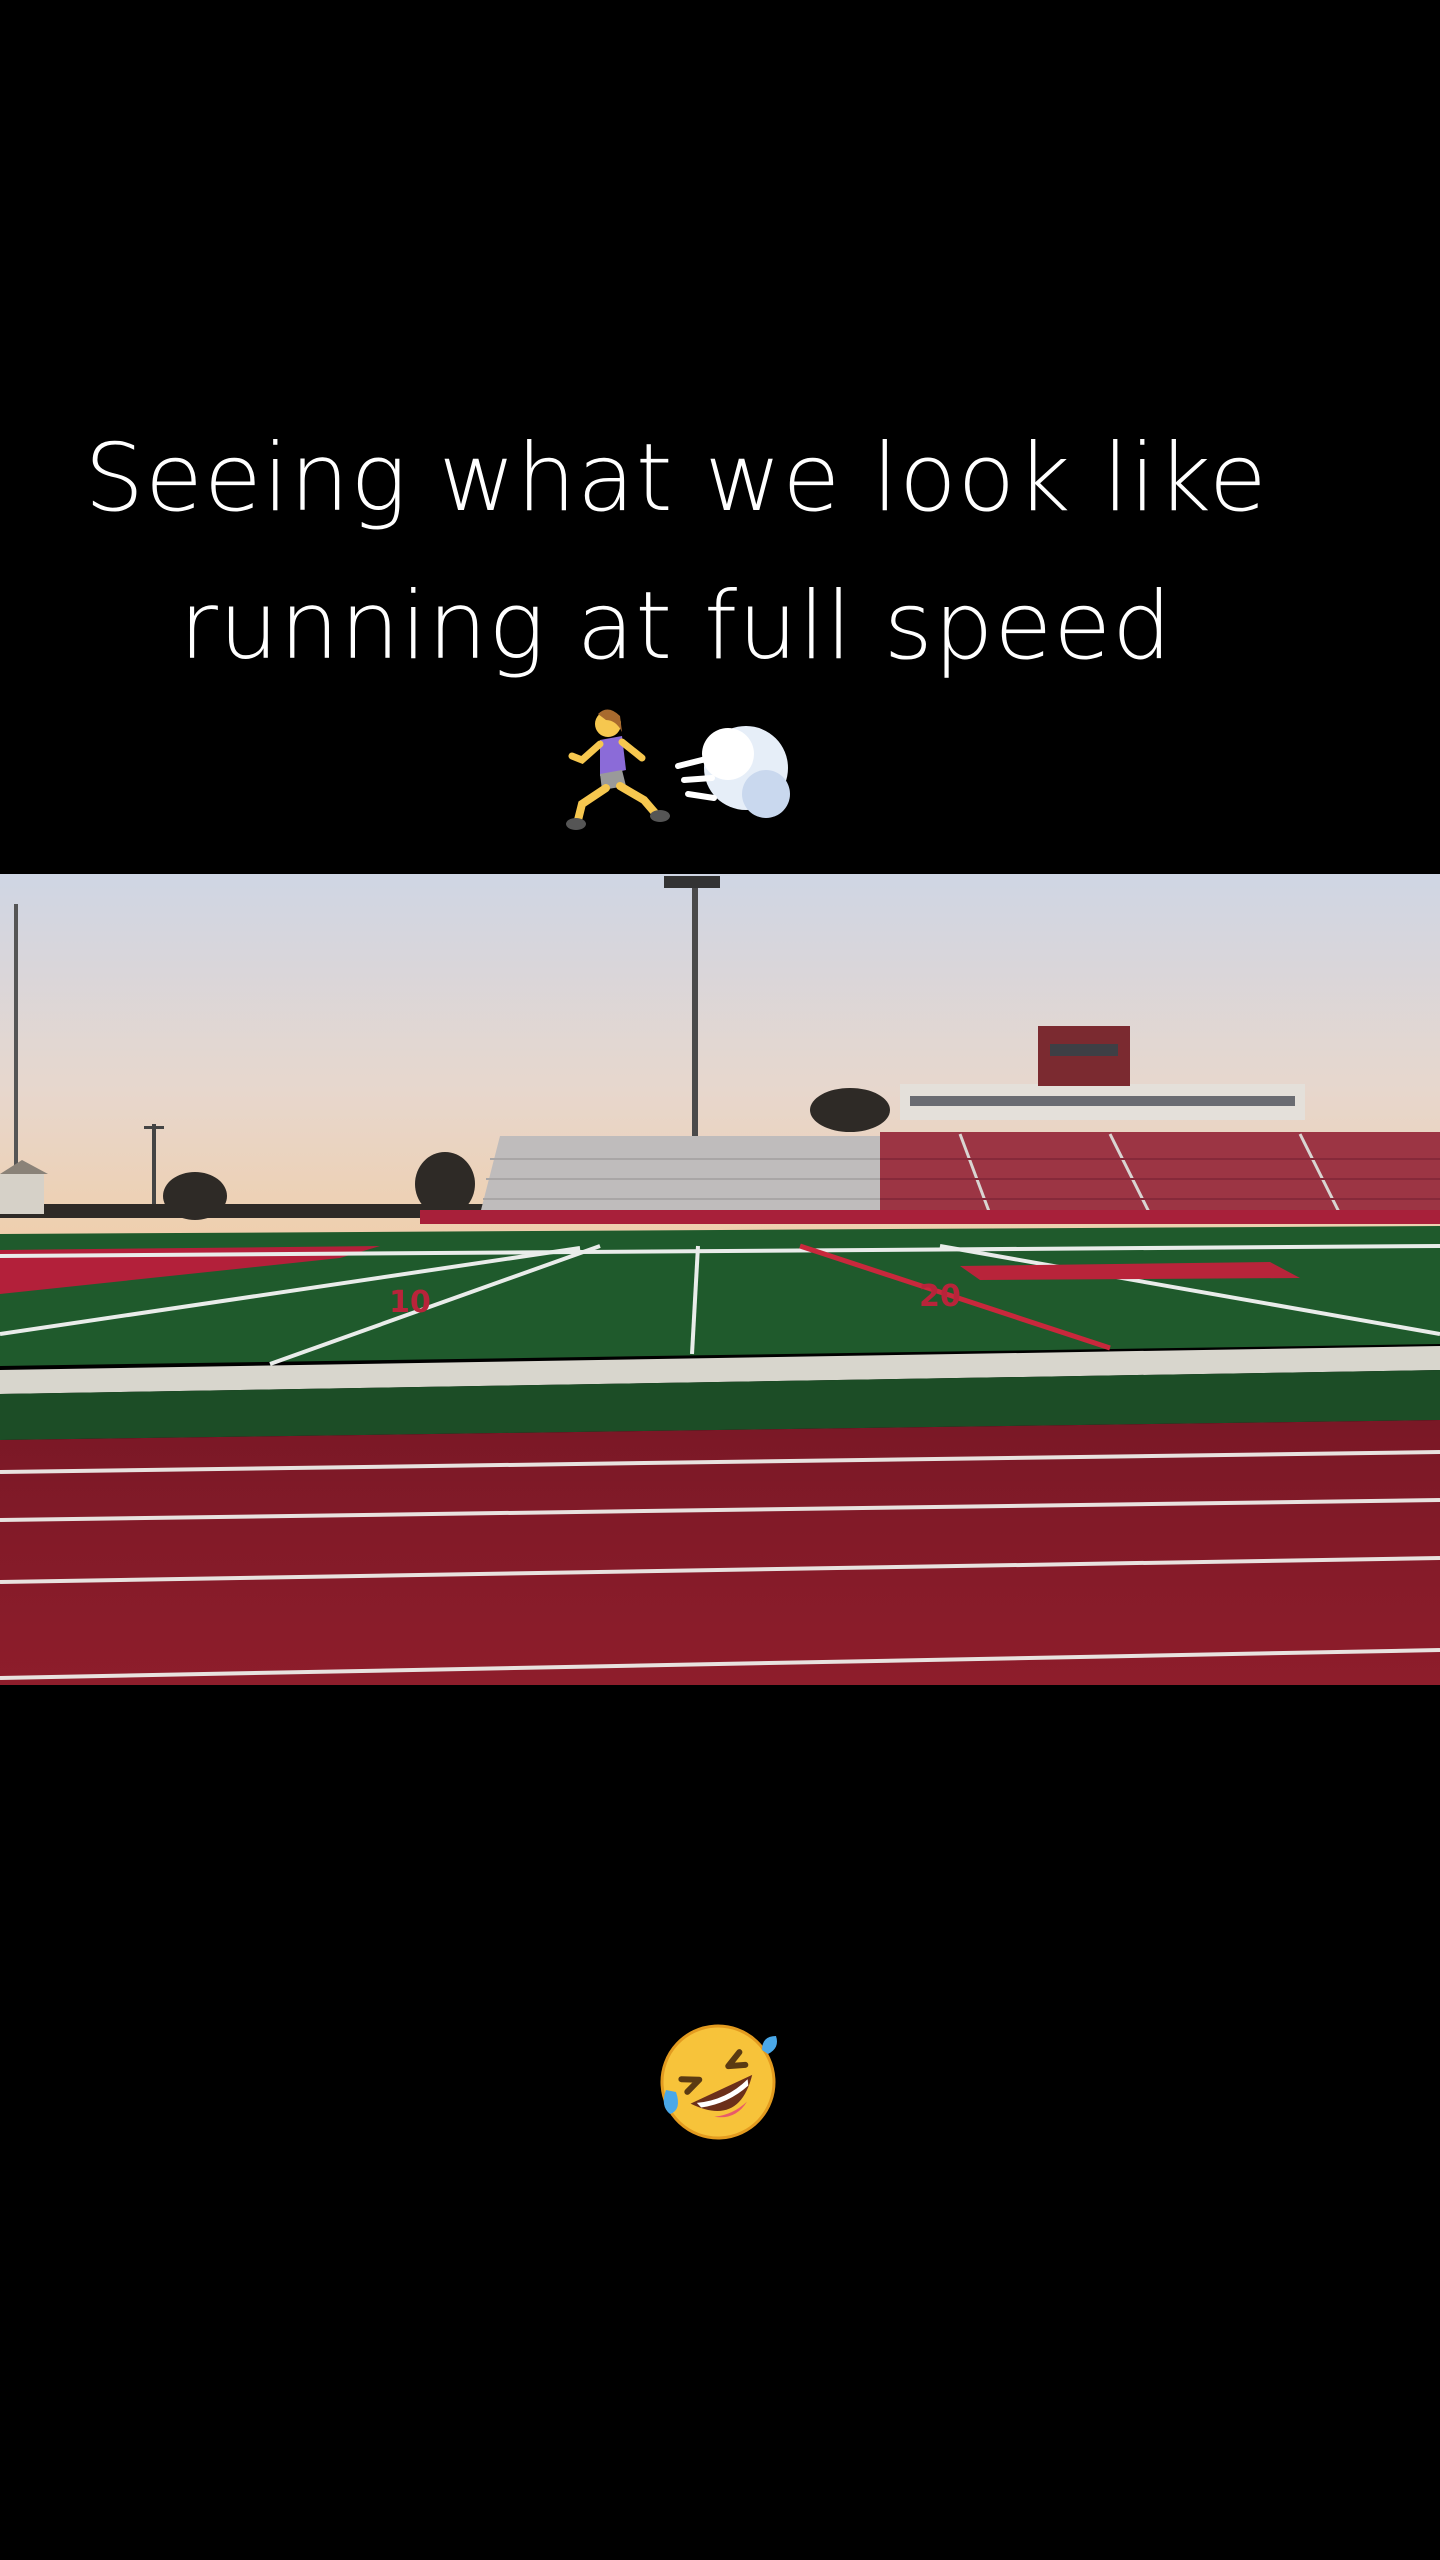  What do you see at coordinates (940, 1296) in the screenshot?
I see `yard-marker-20: 20` at bounding box center [940, 1296].